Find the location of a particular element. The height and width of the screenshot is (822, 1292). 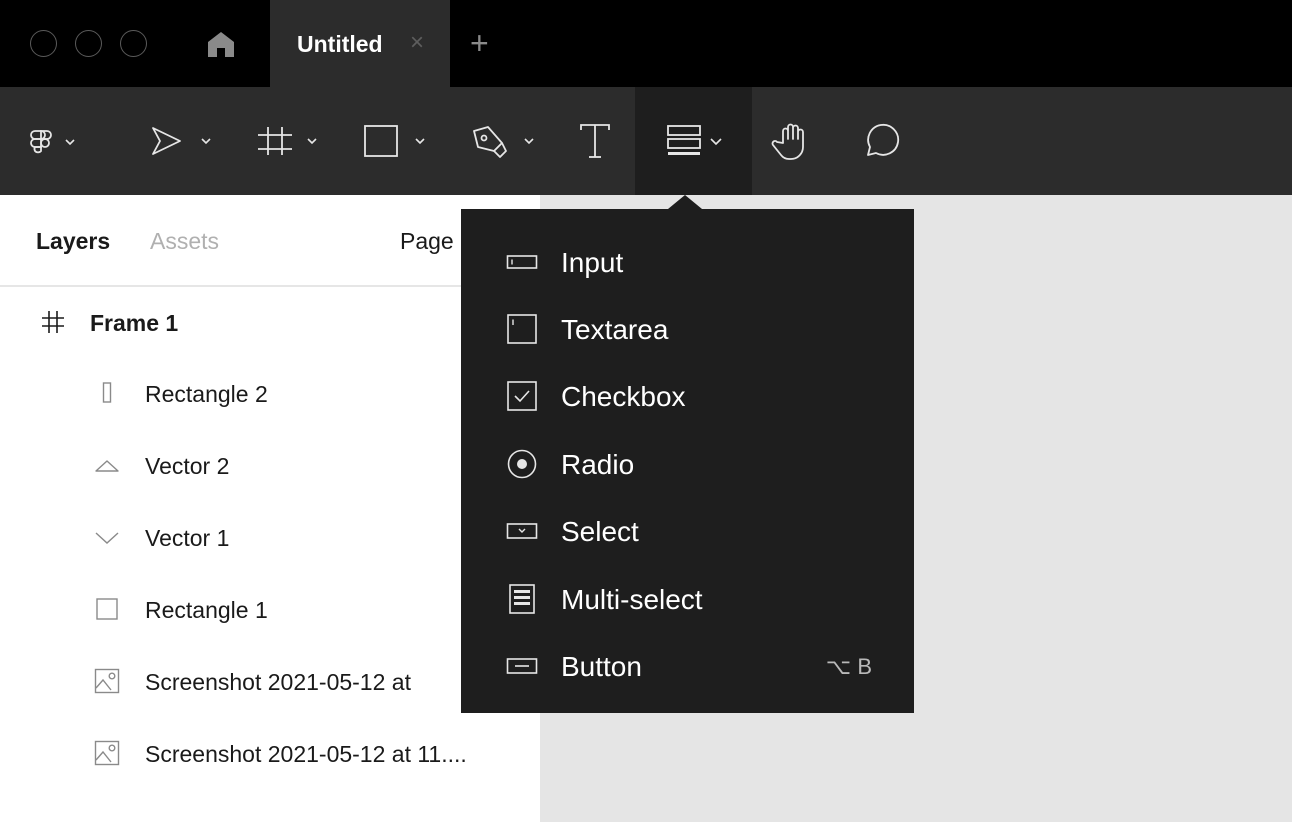

radio-icon is located at coordinates (522, 464).